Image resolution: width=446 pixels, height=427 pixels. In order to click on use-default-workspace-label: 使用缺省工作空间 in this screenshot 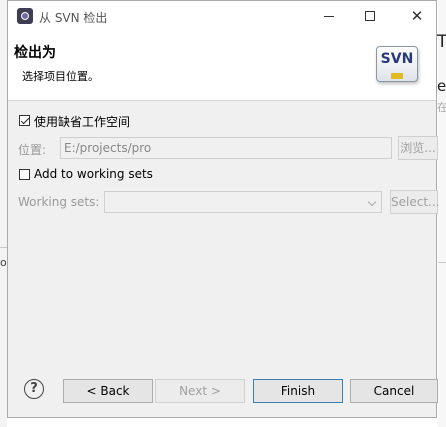, I will do `click(82, 121)`.